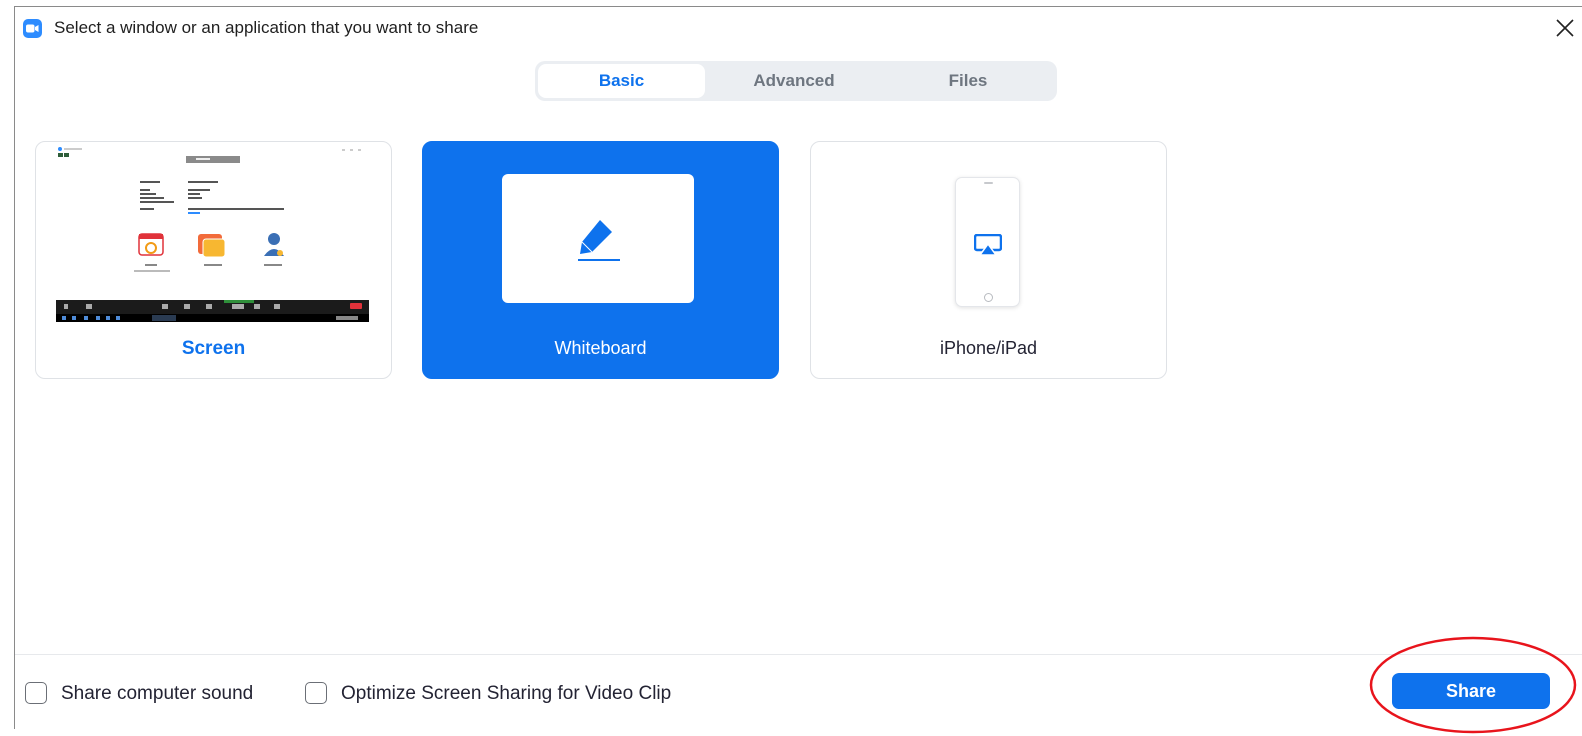 This screenshot has width=1582, height=736. What do you see at coordinates (600, 348) in the screenshot?
I see `share-option-label: Whiteboard` at bounding box center [600, 348].